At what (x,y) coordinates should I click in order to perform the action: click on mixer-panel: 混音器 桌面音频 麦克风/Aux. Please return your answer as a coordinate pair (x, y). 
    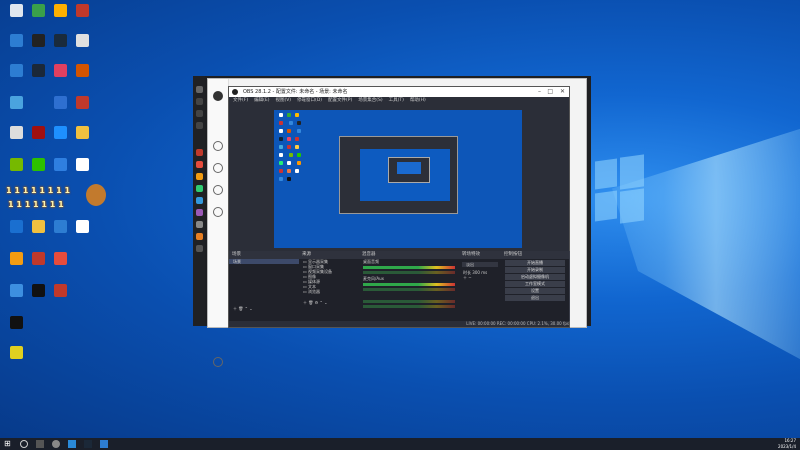
    Looking at the image, I should click on (409, 286).